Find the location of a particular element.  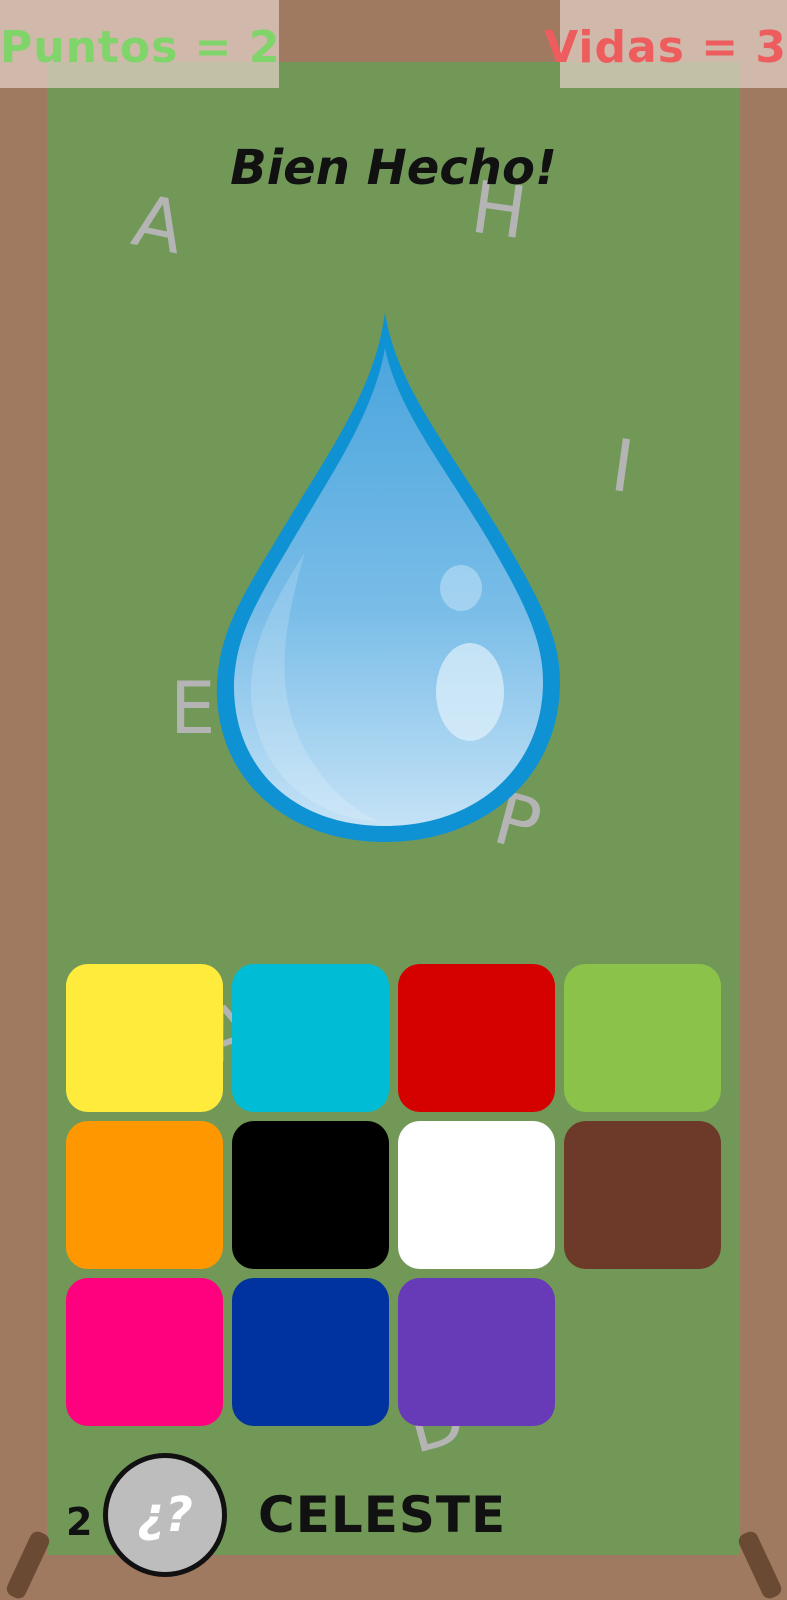

water-drop-image is located at coordinates (388, 577).